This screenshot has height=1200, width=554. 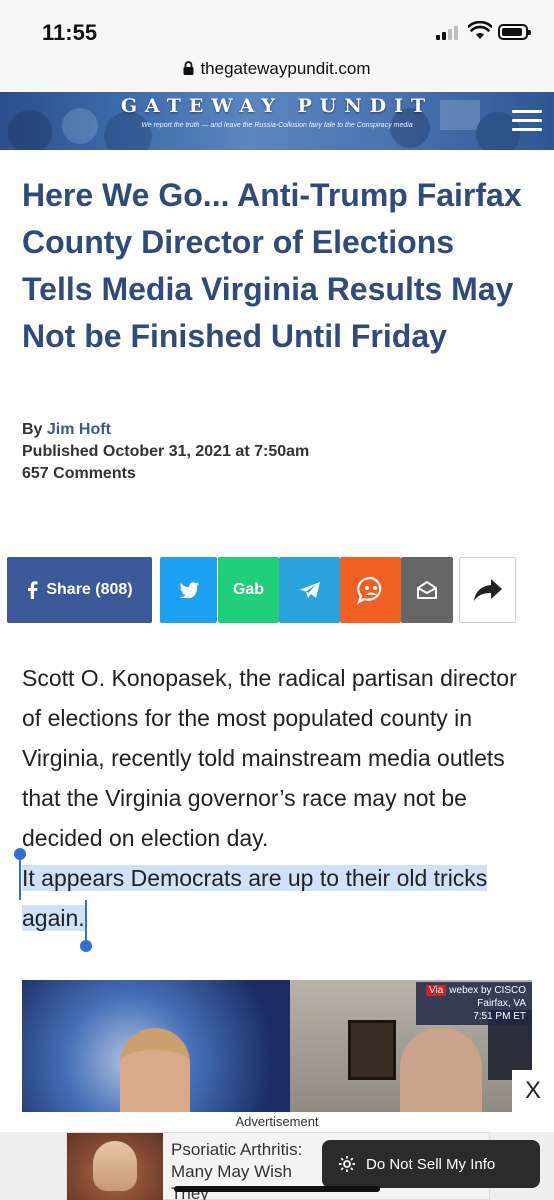 What do you see at coordinates (155, 1071) in the screenshot?
I see `video-presenter` at bounding box center [155, 1071].